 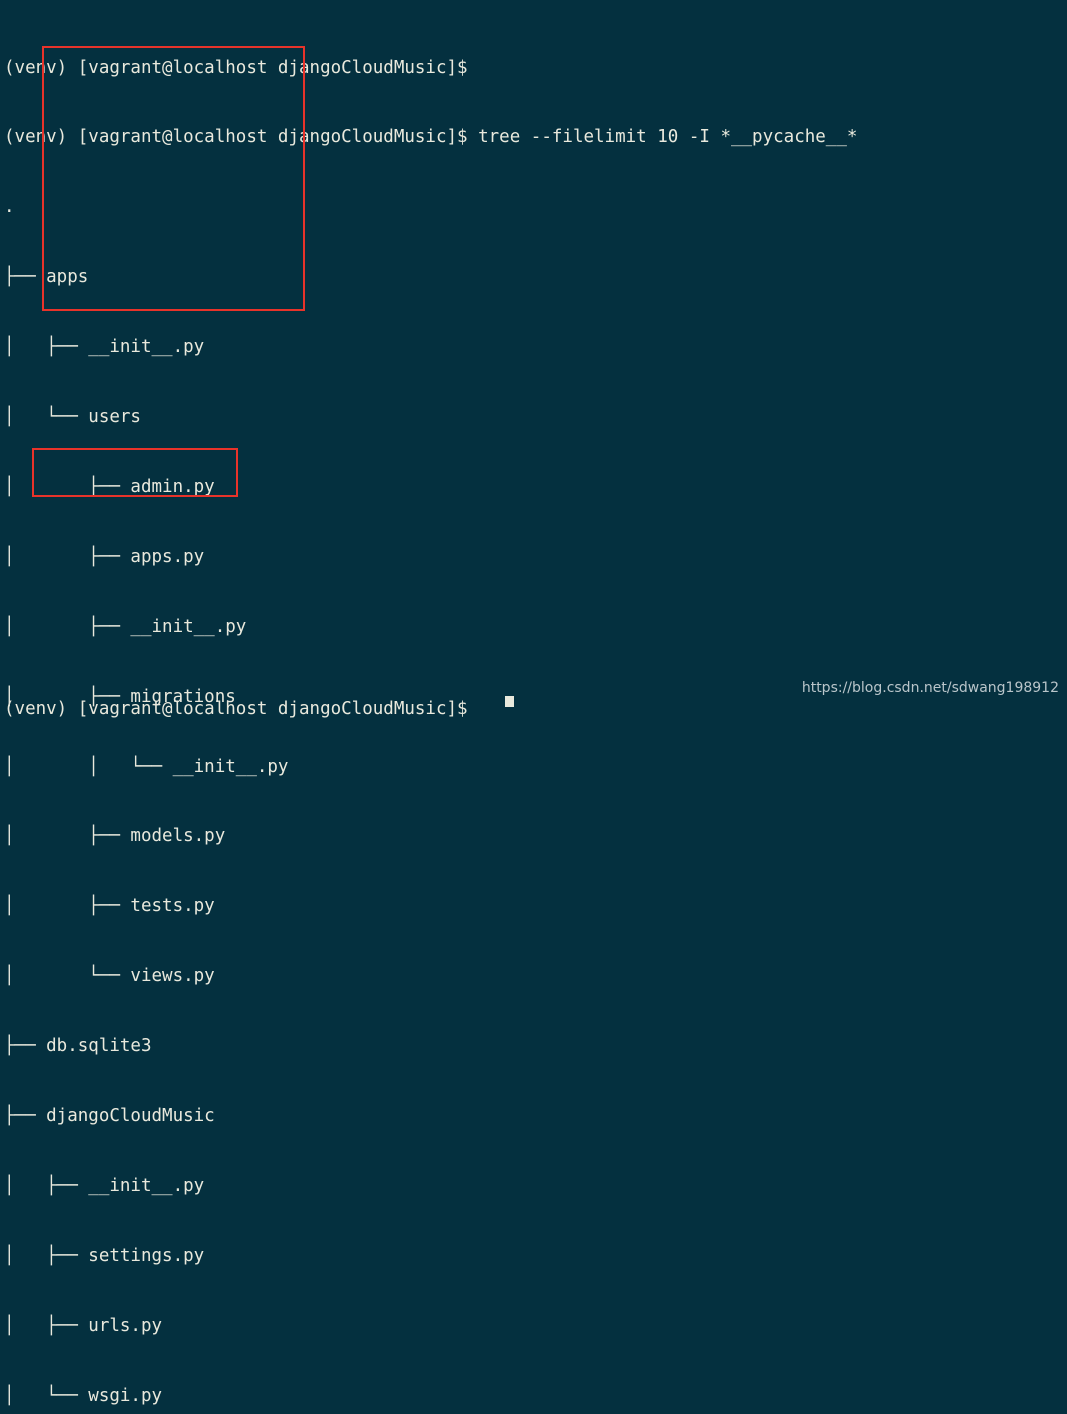 What do you see at coordinates (46, 277) in the screenshot?
I see `tree-line: ├── apps` at bounding box center [46, 277].